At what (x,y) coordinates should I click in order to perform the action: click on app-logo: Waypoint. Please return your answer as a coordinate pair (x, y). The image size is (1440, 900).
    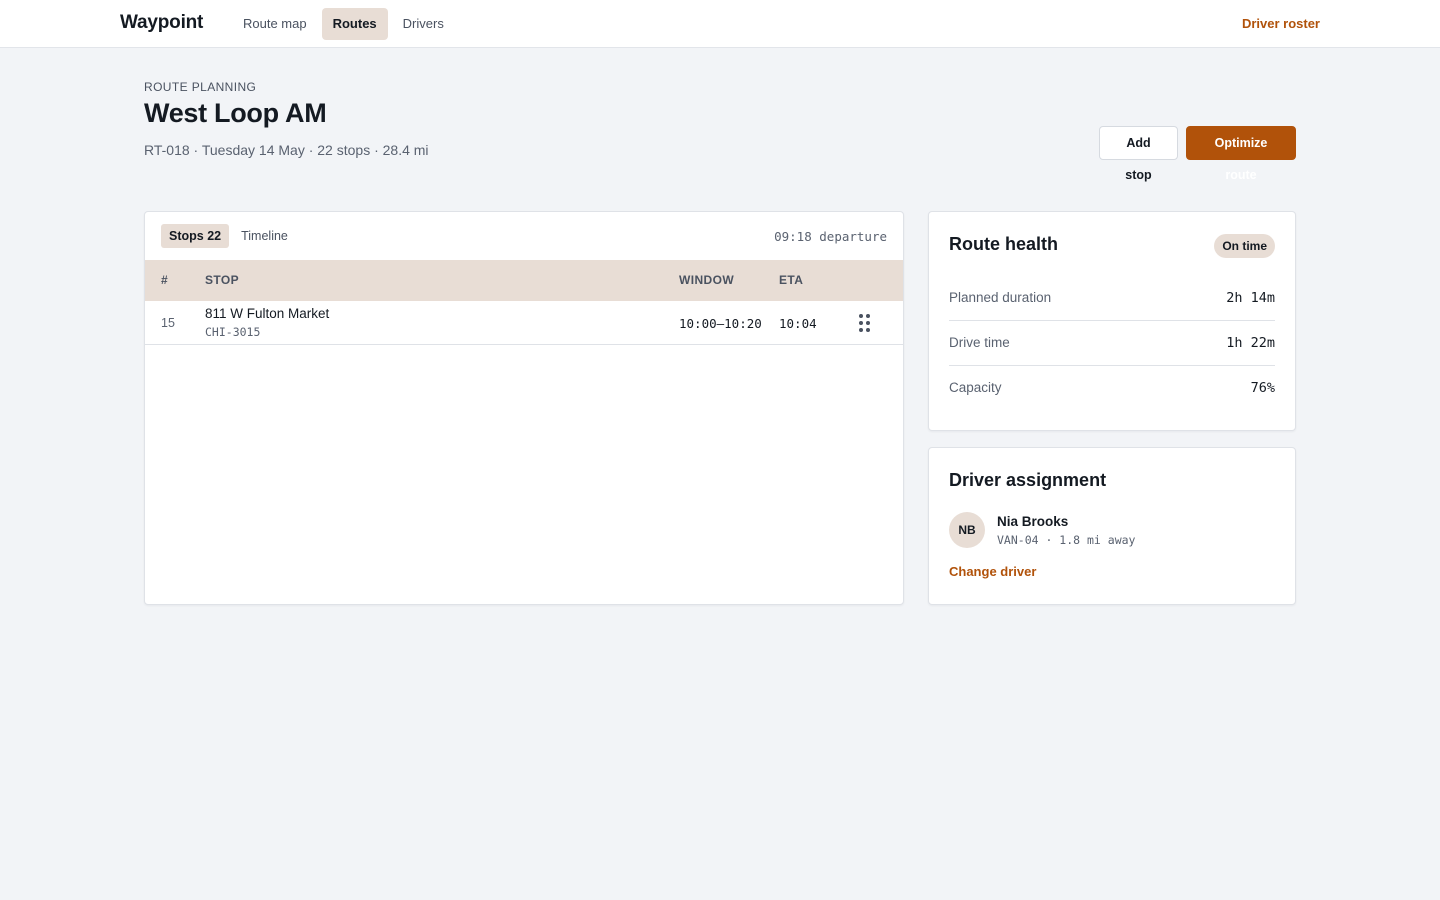
    Looking at the image, I should click on (161, 23).